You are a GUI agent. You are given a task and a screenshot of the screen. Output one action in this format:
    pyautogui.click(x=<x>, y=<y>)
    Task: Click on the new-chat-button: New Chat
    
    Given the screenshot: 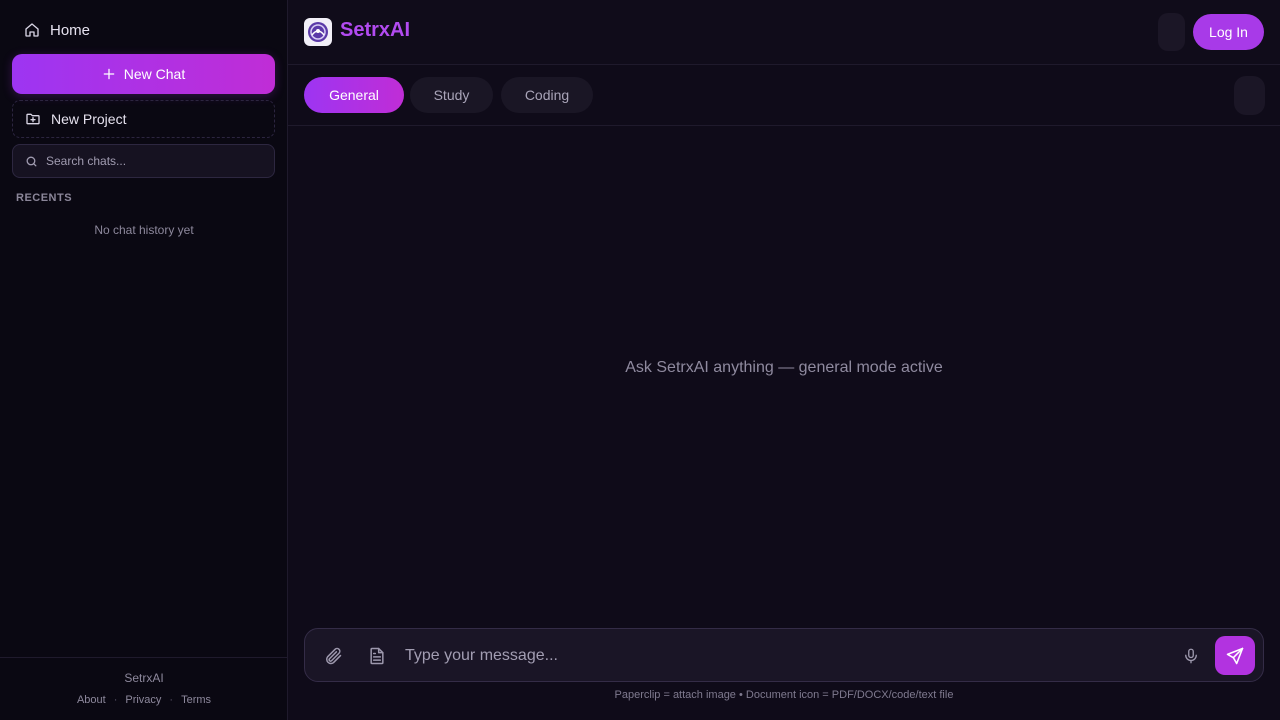 What is the action you would take?
    pyautogui.click(x=143, y=74)
    